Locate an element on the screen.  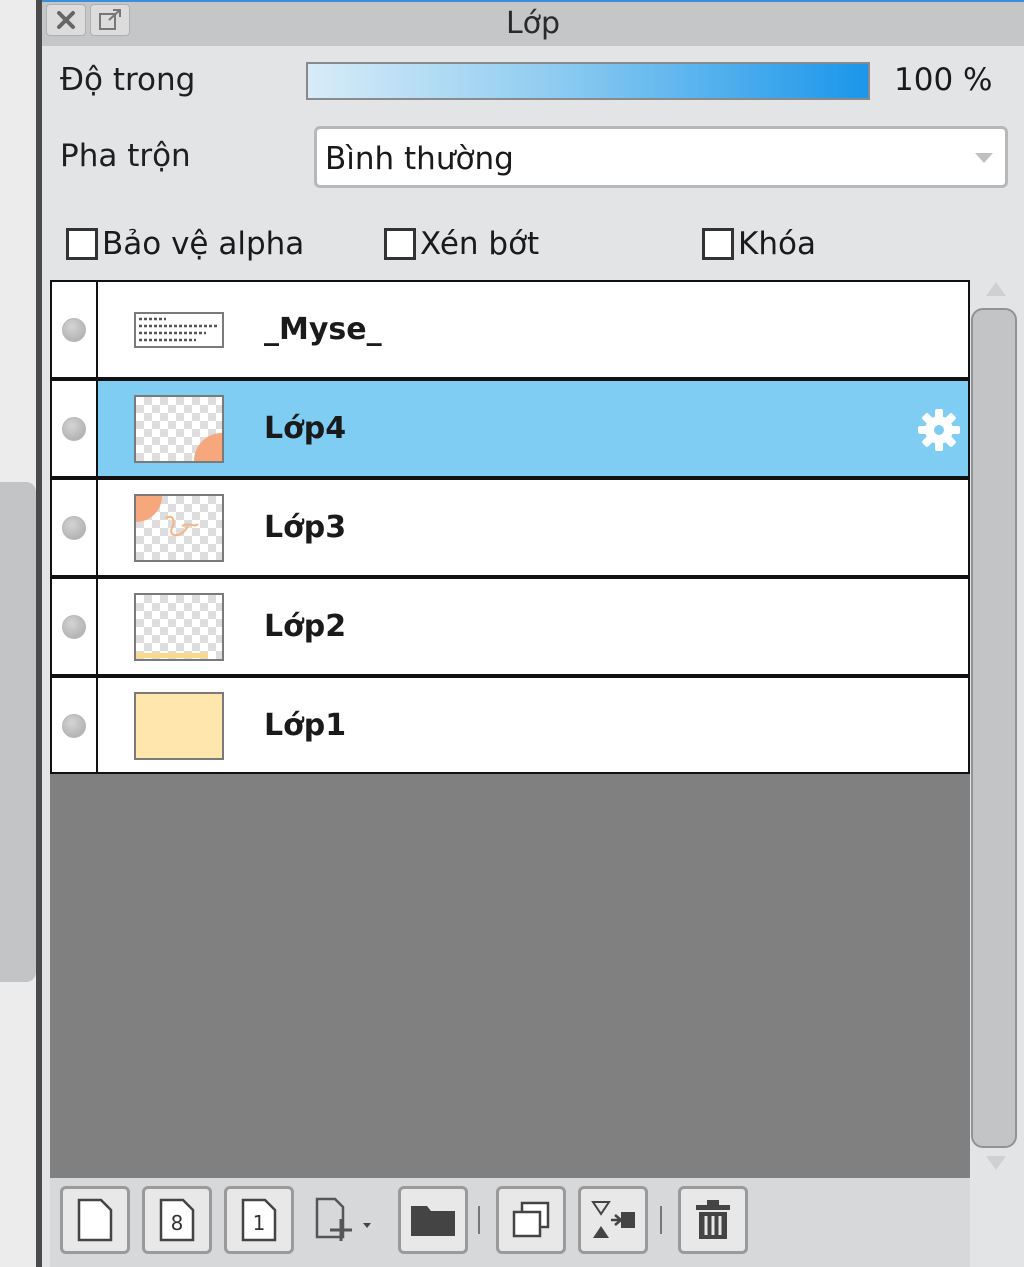
panel-title: Lớp is located at coordinates (533, 23).